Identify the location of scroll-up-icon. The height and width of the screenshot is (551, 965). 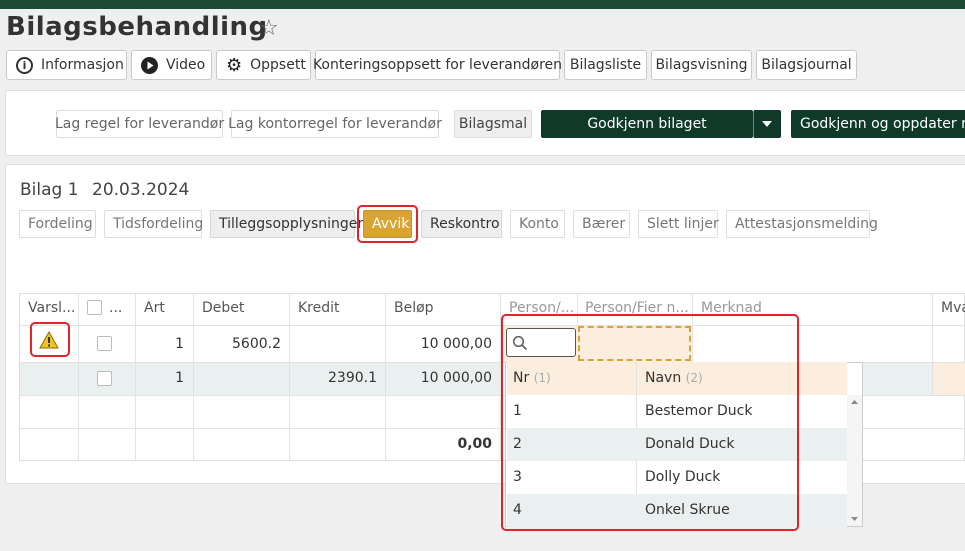
(854, 402).